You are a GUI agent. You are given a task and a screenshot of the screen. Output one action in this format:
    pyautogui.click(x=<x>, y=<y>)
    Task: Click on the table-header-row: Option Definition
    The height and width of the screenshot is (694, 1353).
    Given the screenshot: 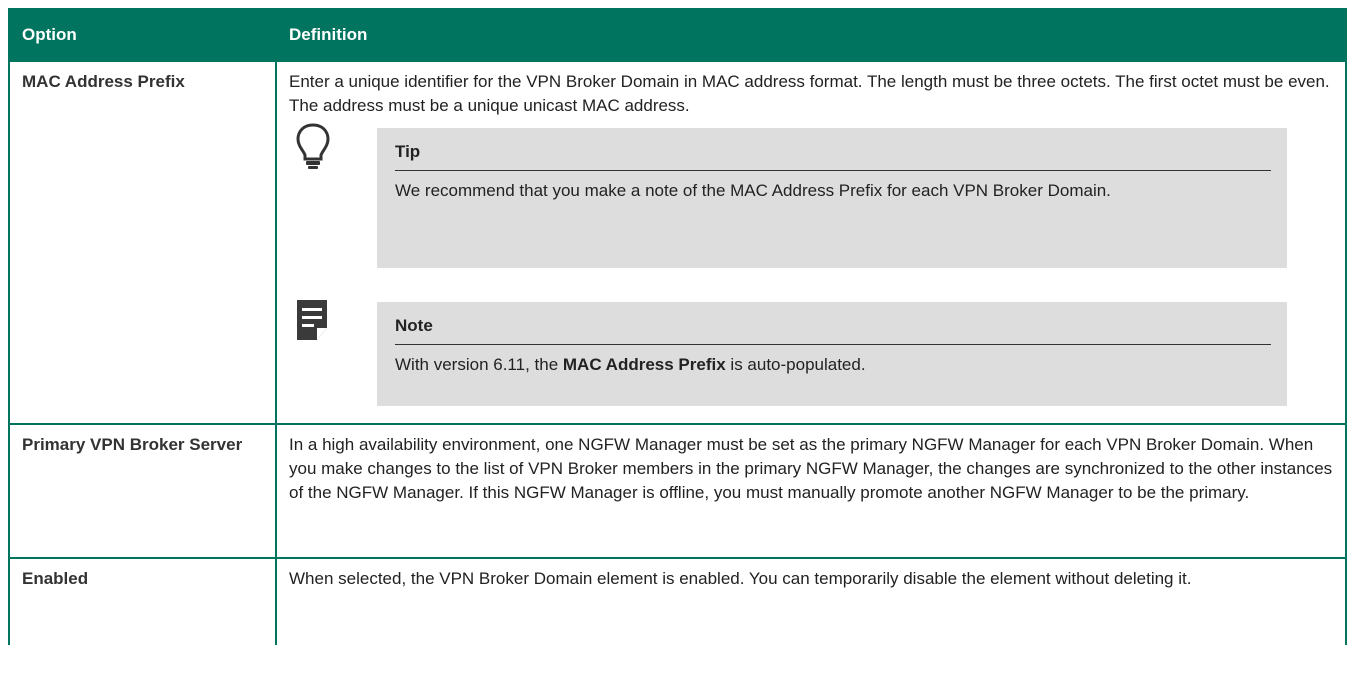 What is the action you would take?
    pyautogui.click(x=677, y=35)
    